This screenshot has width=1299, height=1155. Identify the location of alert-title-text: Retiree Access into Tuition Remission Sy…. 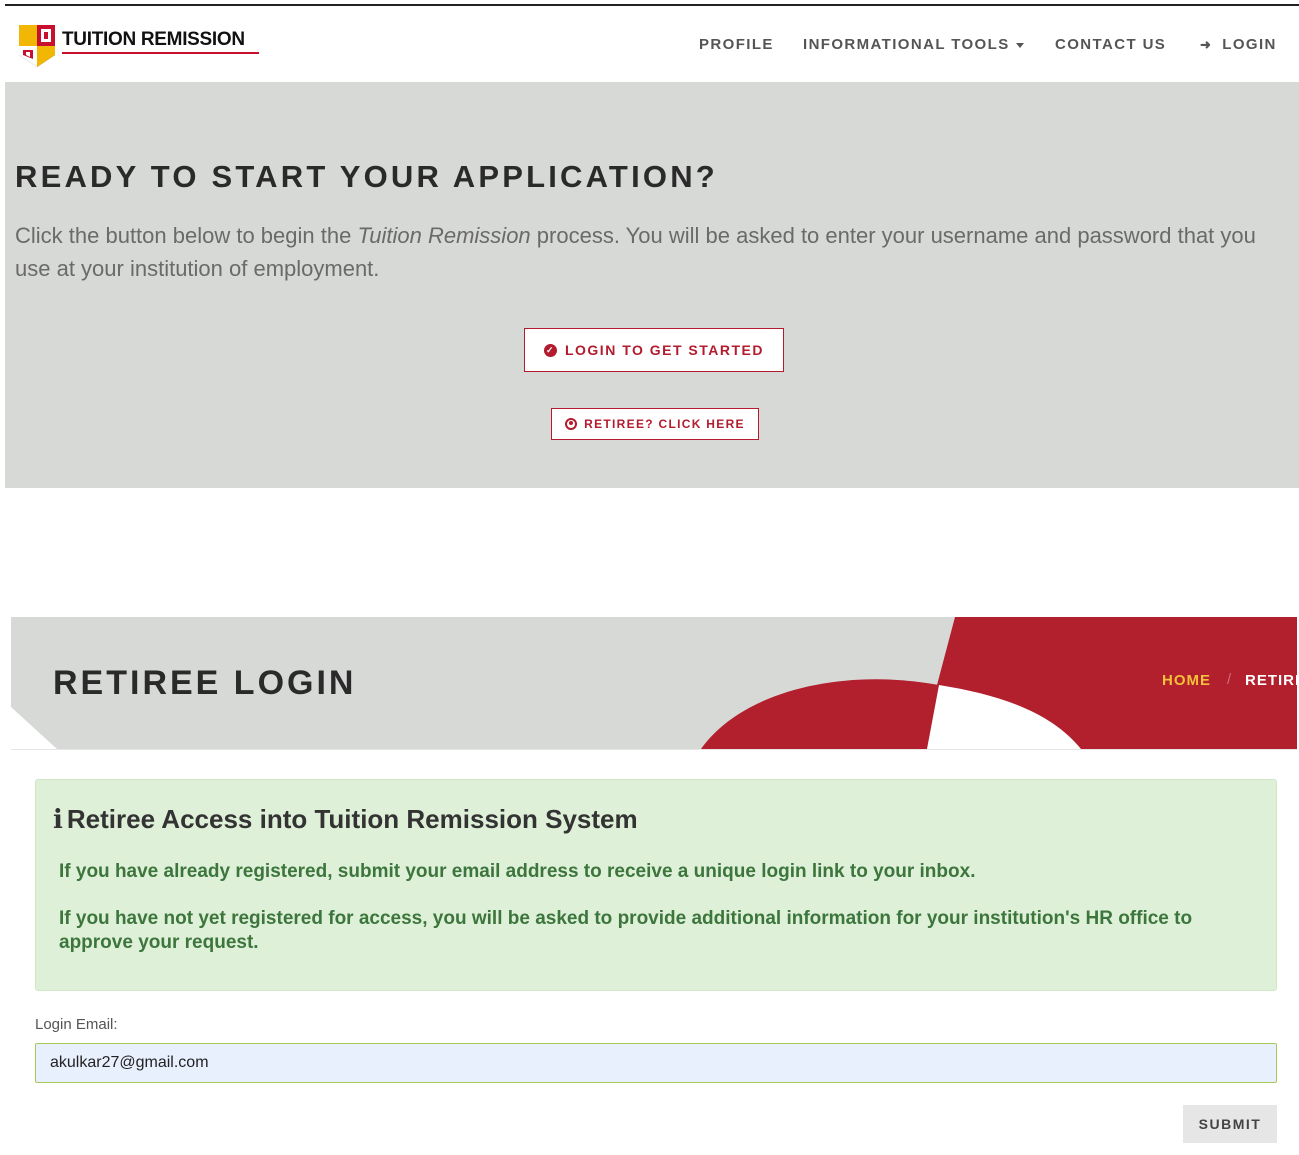
(352, 819).